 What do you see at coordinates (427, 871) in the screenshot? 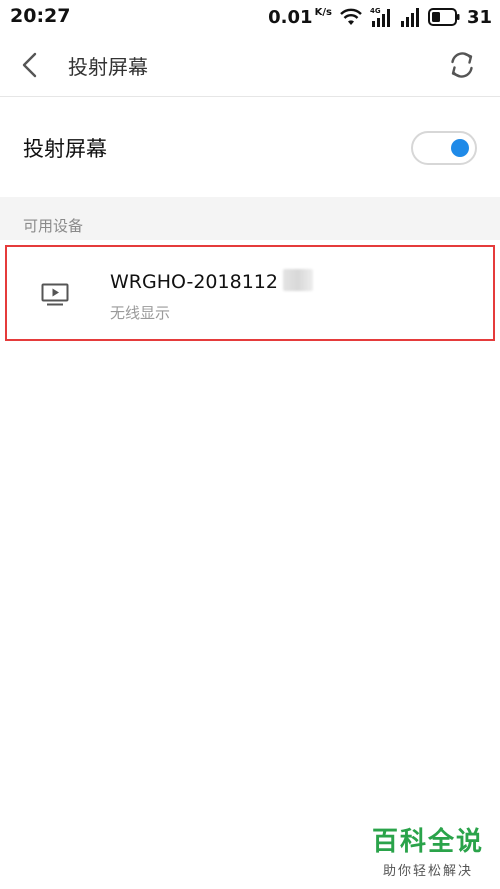
I see `watermark-sub: 助你轻松解决` at bounding box center [427, 871].